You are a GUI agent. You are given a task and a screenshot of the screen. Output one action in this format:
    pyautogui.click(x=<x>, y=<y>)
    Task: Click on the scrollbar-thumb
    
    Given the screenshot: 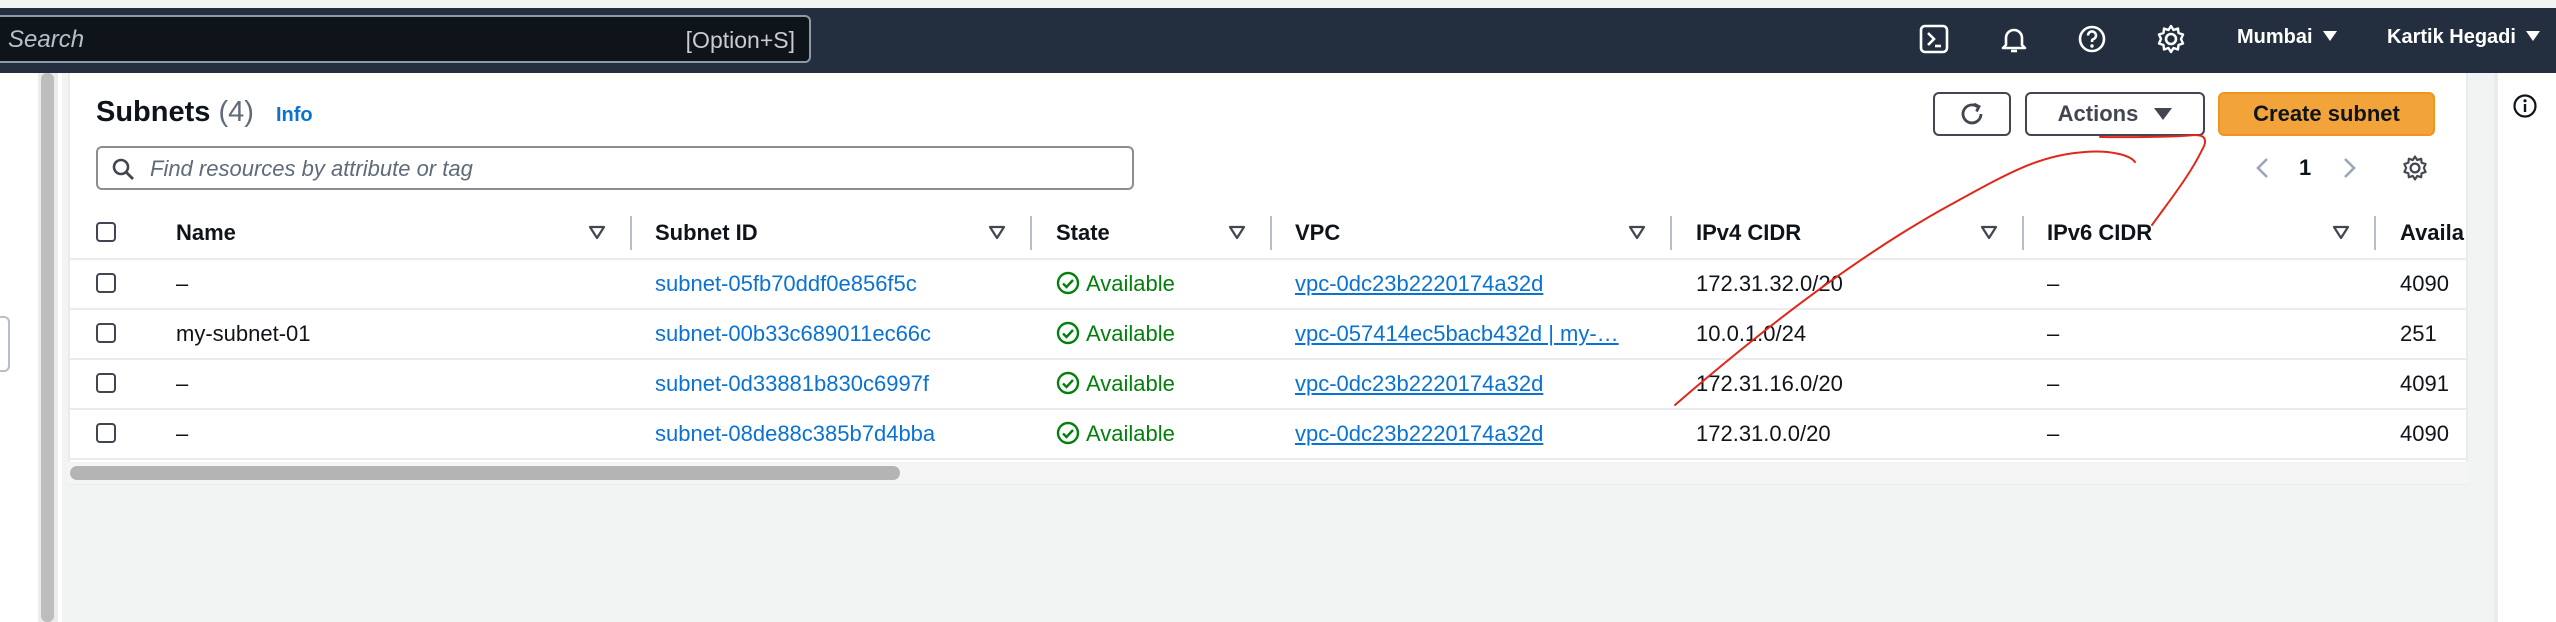 What is the action you would take?
    pyautogui.click(x=47, y=347)
    